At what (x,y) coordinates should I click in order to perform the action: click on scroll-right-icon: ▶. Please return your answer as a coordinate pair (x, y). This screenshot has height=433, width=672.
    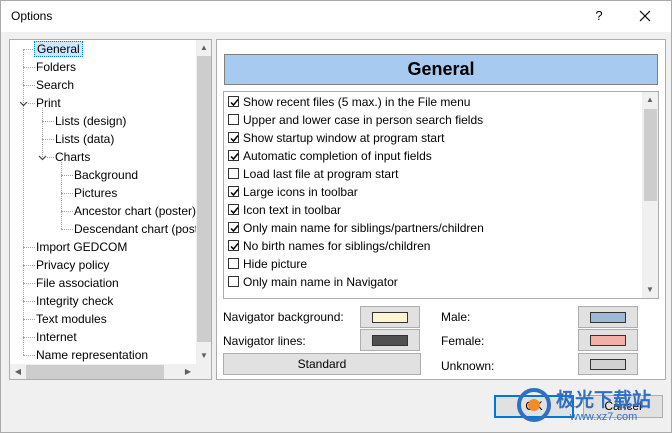
    Looking at the image, I should click on (188, 371).